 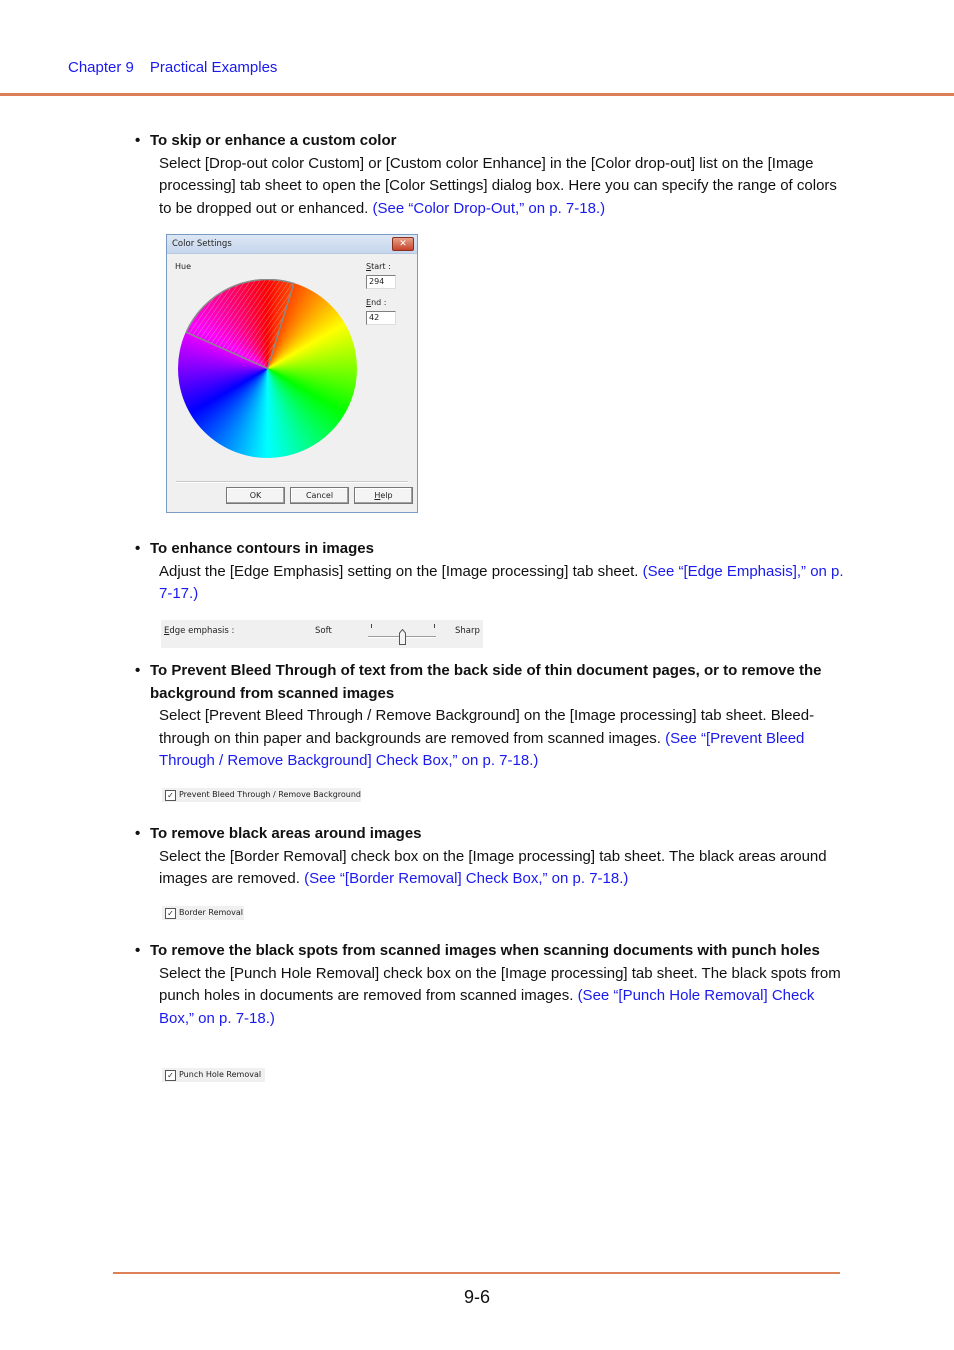 What do you see at coordinates (402, 637) in the screenshot?
I see `slider-thumb` at bounding box center [402, 637].